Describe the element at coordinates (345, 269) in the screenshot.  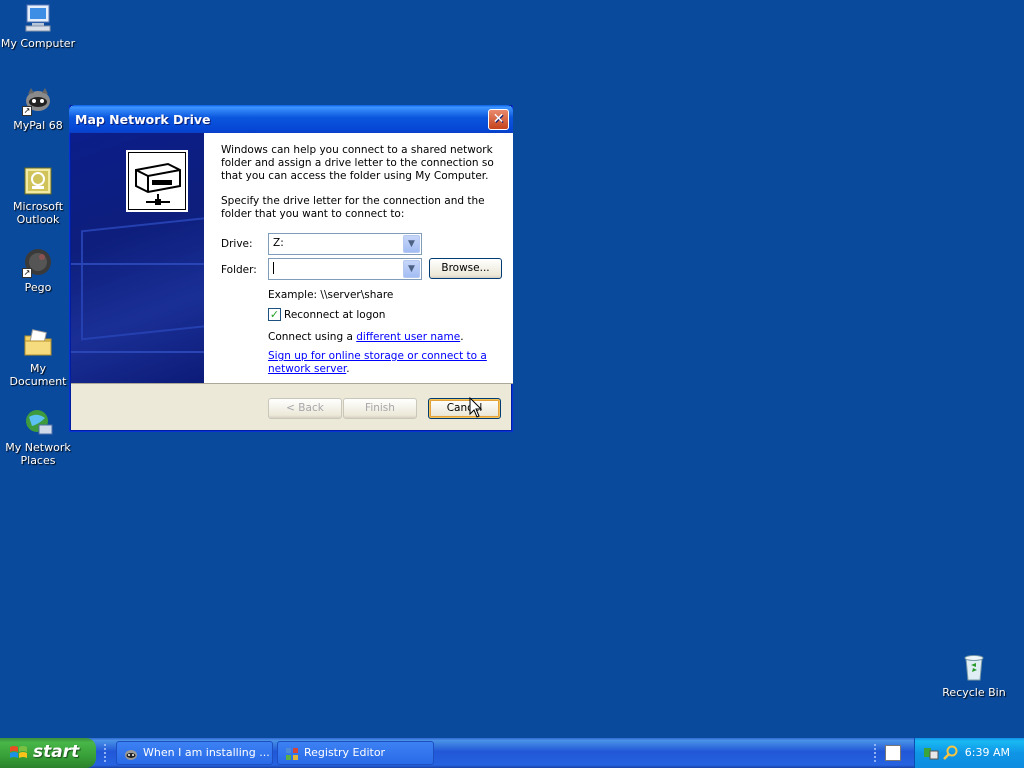
I see `folder-input: ▼` at that location.